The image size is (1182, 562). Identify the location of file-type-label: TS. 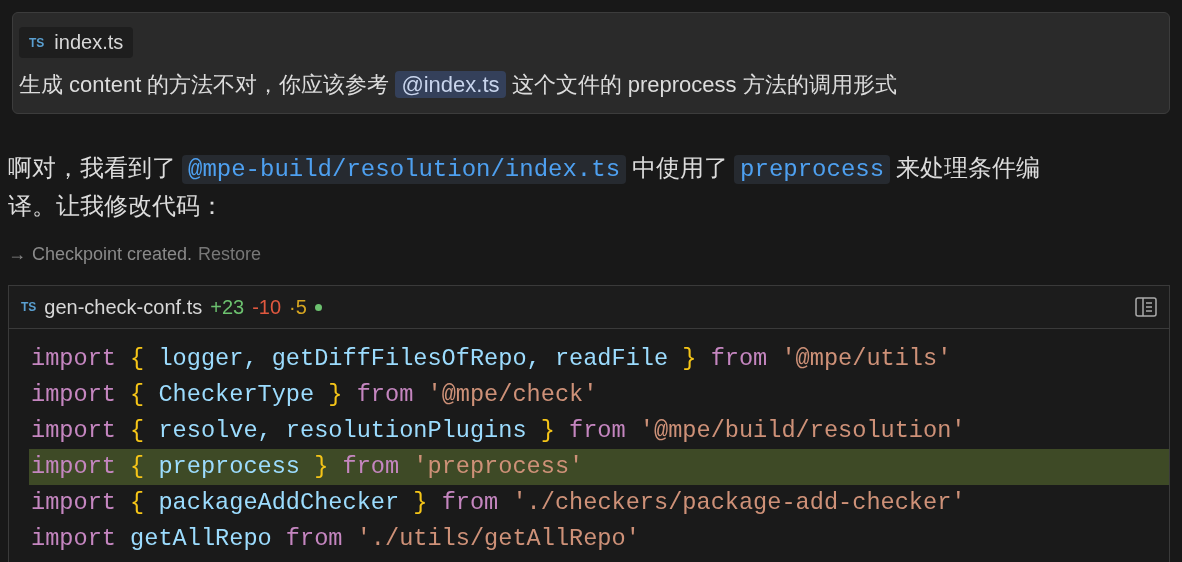
(29, 307).